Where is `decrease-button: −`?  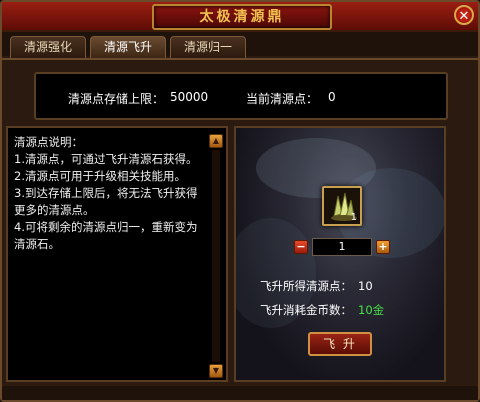 decrease-button: − is located at coordinates (301, 247).